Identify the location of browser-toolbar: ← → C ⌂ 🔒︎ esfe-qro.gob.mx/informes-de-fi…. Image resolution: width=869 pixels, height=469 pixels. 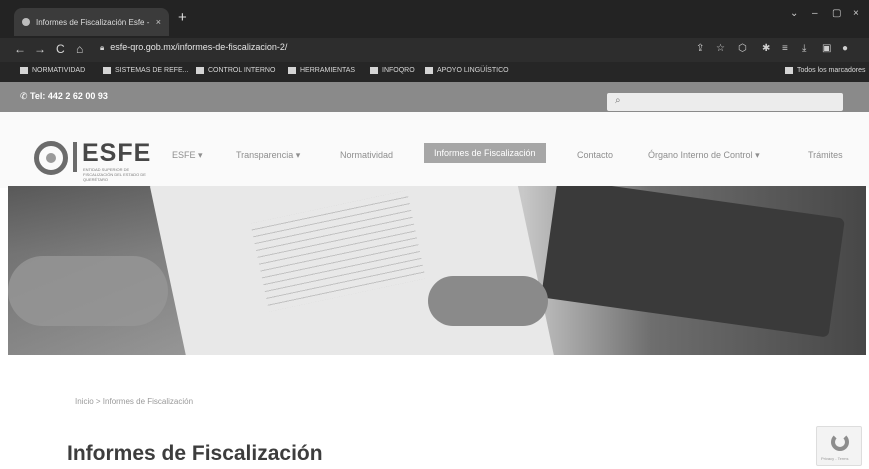
(434, 50).